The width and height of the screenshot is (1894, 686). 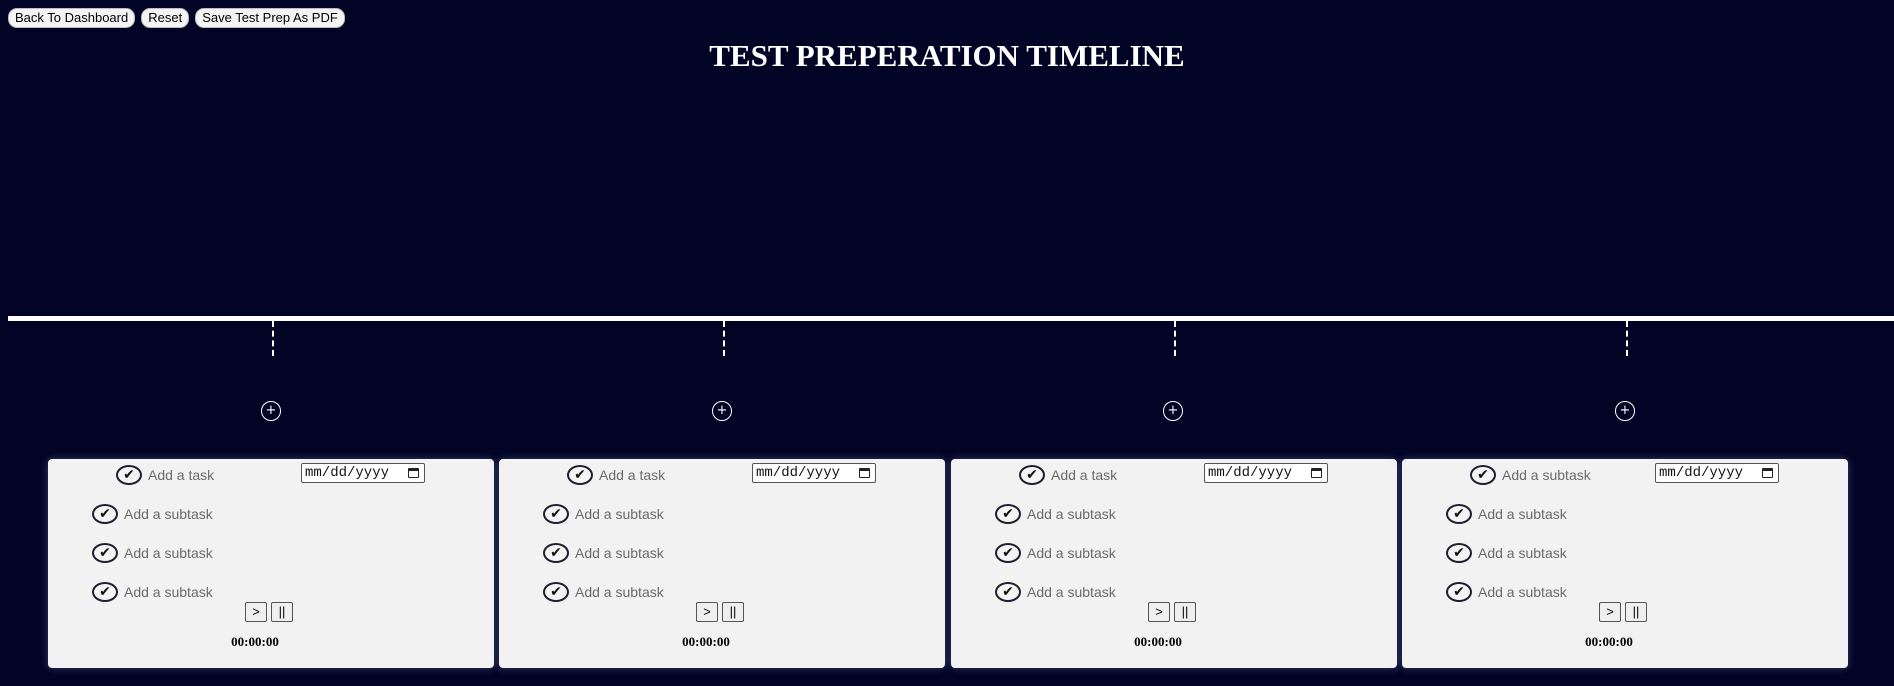 What do you see at coordinates (72, 18) in the screenshot?
I see `back-to-dashboard-button: Back To Dashboard` at bounding box center [72, 18].